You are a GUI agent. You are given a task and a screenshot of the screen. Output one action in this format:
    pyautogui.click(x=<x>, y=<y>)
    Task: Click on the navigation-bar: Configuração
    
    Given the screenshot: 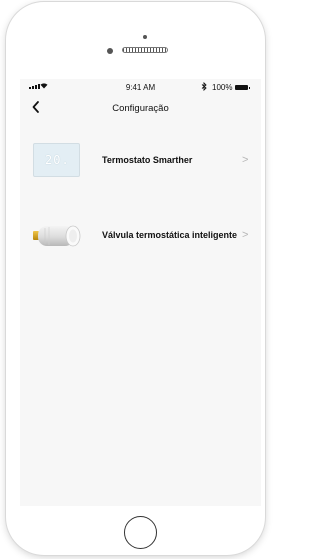 What is the action you would take?
    pyautogui.click(x=140, y=107)
    